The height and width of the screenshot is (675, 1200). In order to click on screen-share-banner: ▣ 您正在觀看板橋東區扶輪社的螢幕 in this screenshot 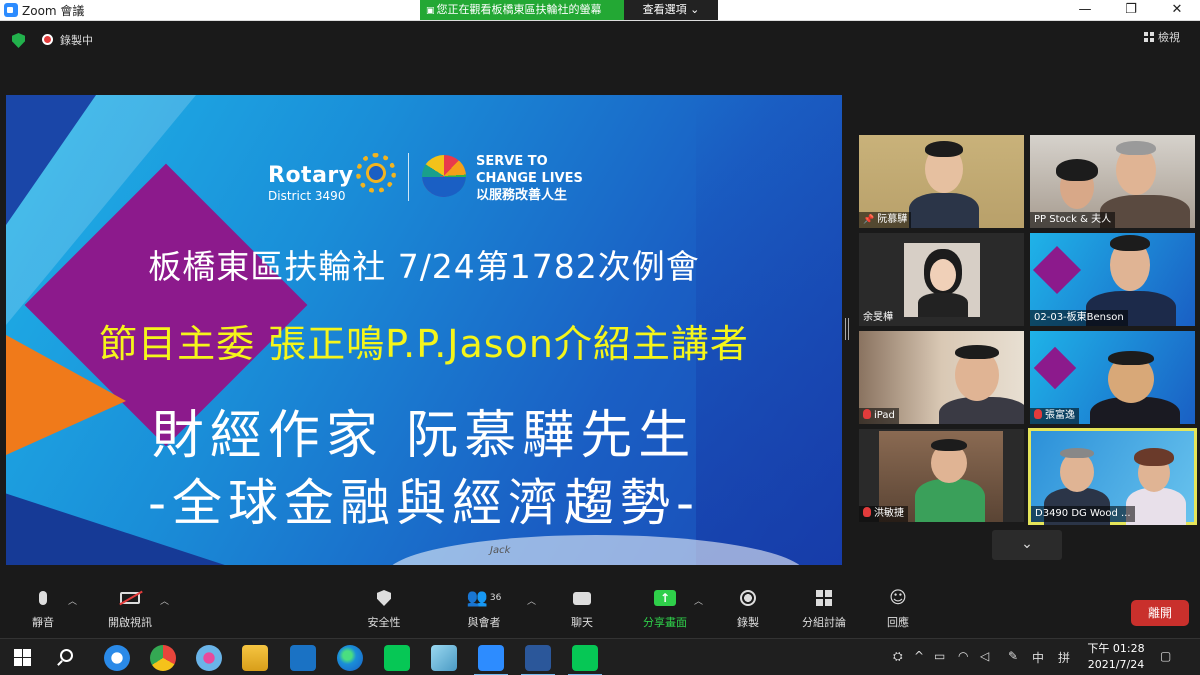, I will do `click(522, 10)`.